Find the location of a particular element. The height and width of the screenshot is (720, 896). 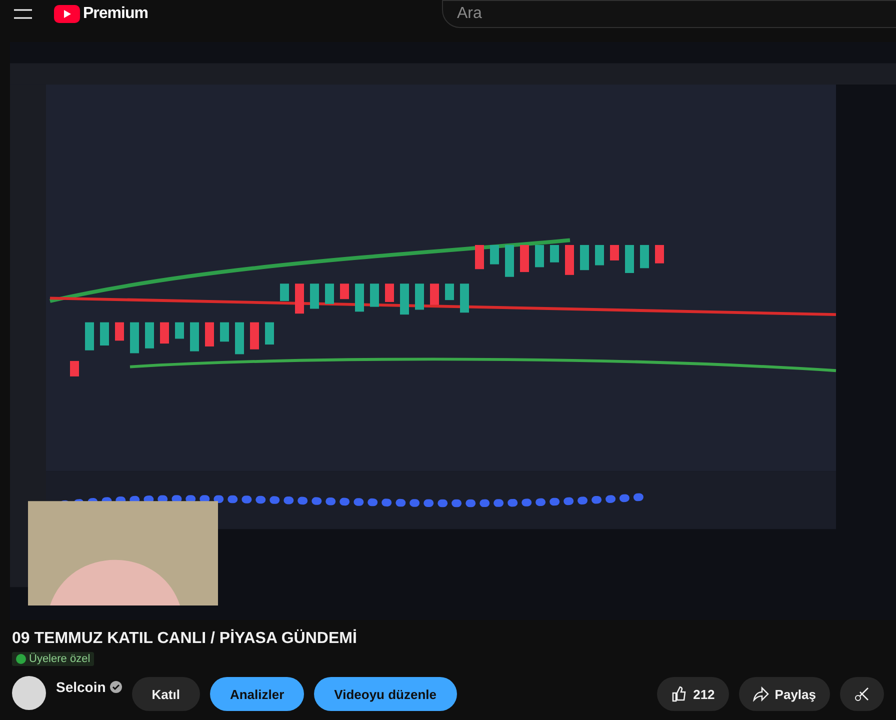

thumbs-up-icon is located at coordinates (679, 694).